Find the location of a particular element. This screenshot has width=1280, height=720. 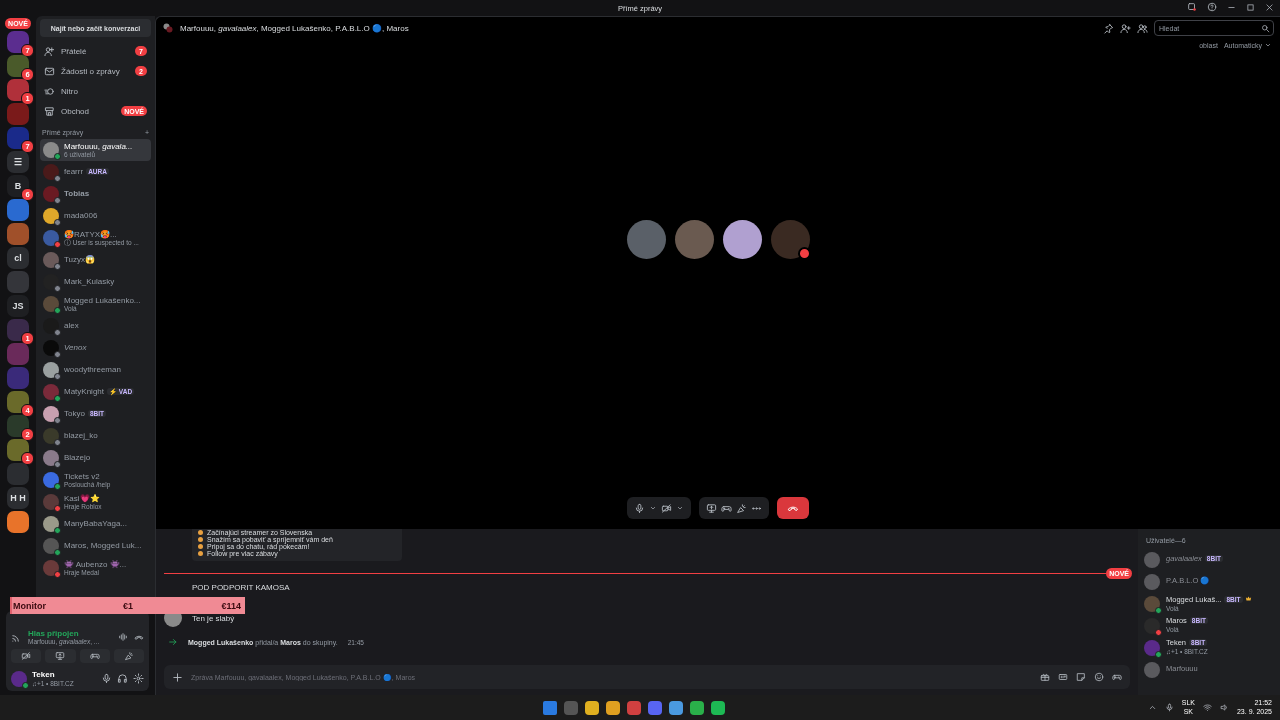

settings-icon is located at coordinates (138, 679).